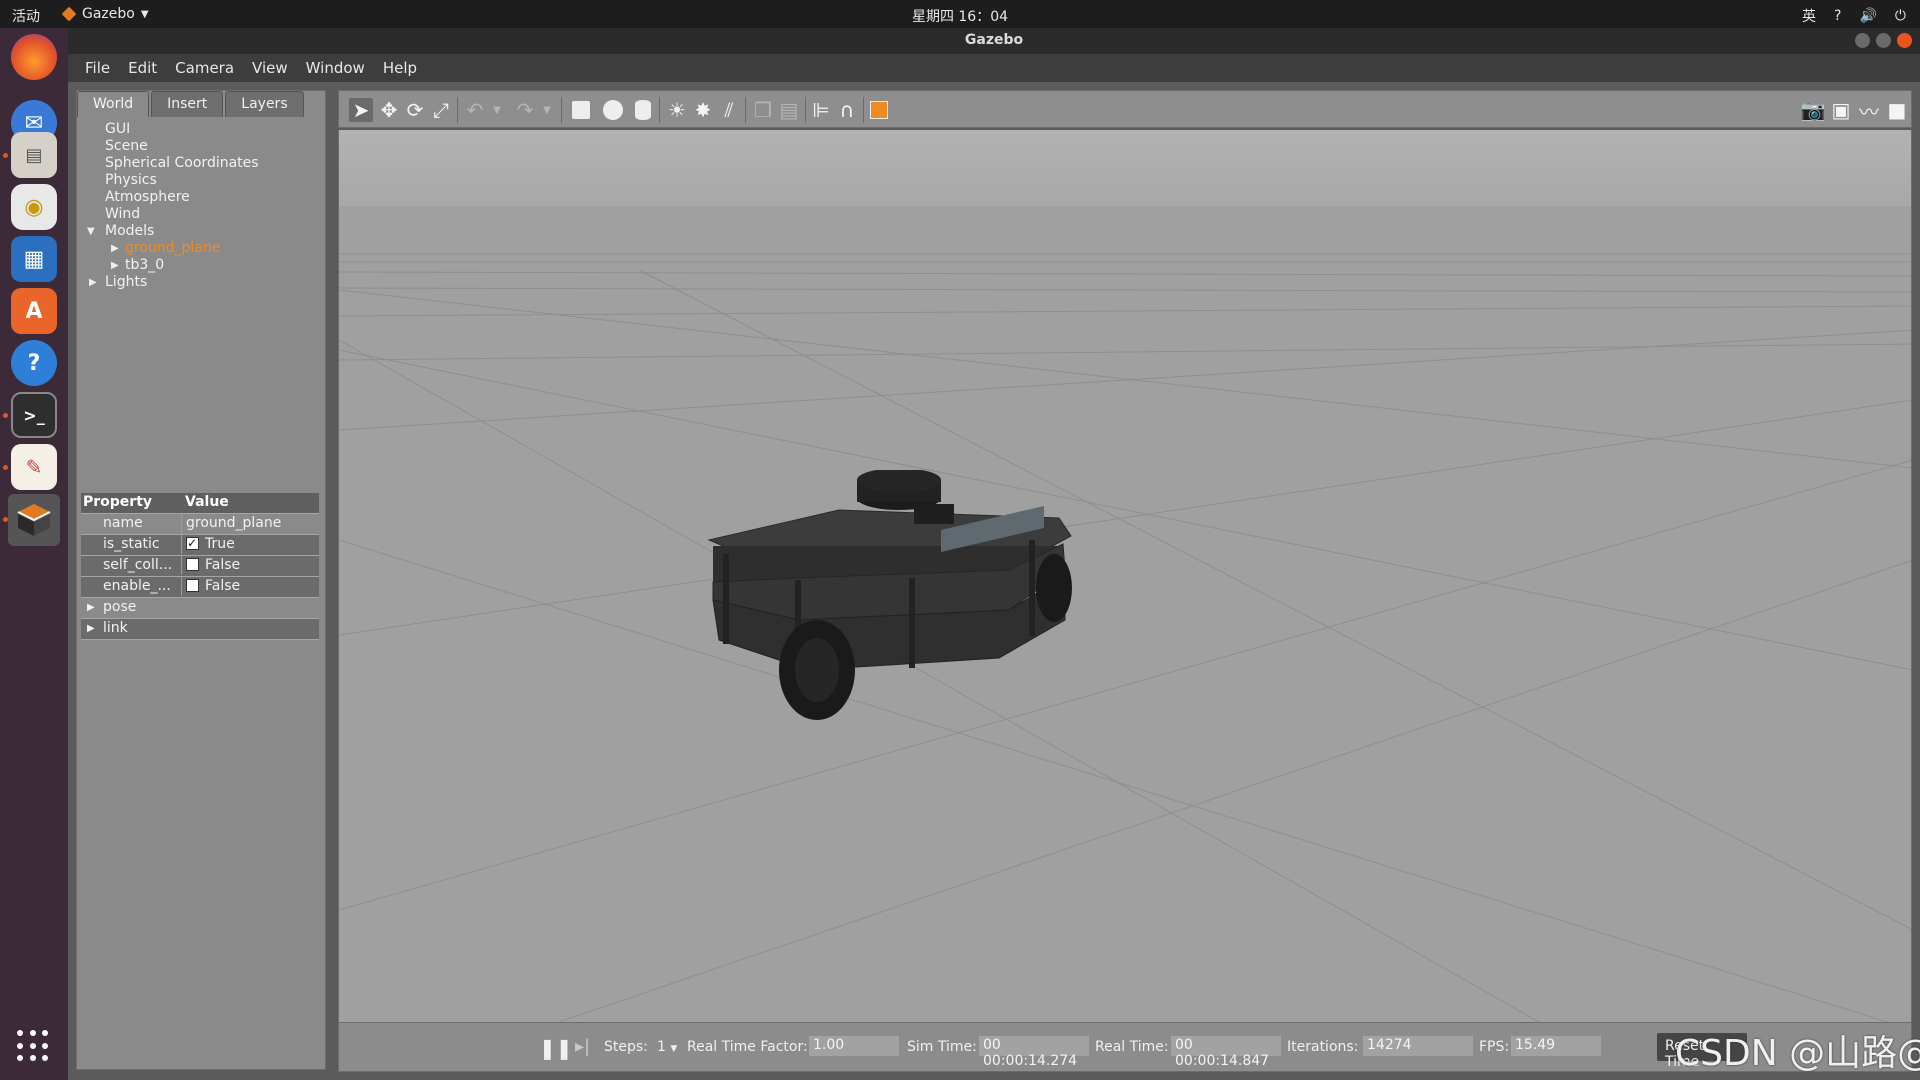 This screenshot has height=1080, width=1920. I want to click on text-editor-icon: ✎, so click(34, 467).